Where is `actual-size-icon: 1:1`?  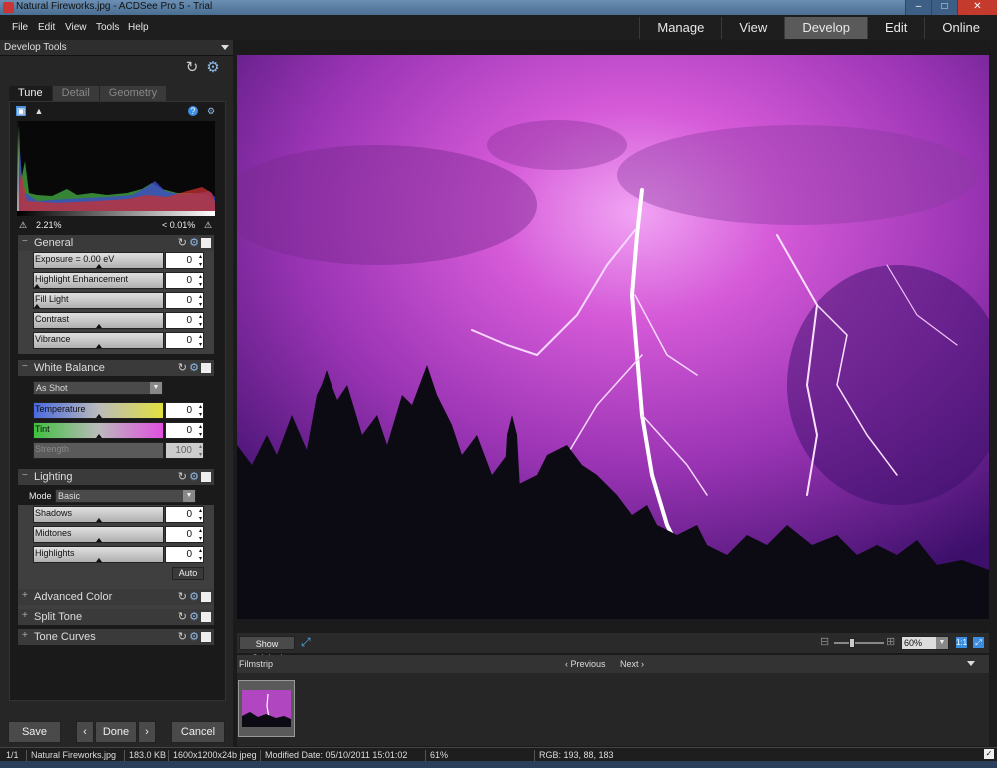
actual-size-icon: 1:1 is located at coordinates (961, 642).